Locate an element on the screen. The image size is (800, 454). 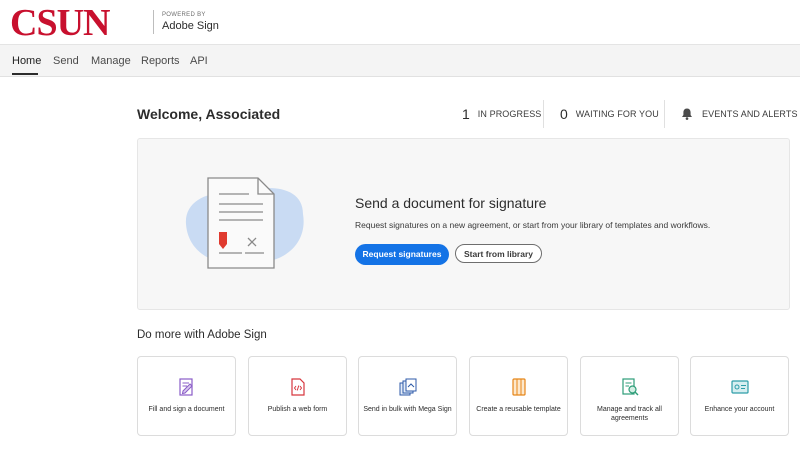
document-signature-illustration is located at coordinates (244, 223).